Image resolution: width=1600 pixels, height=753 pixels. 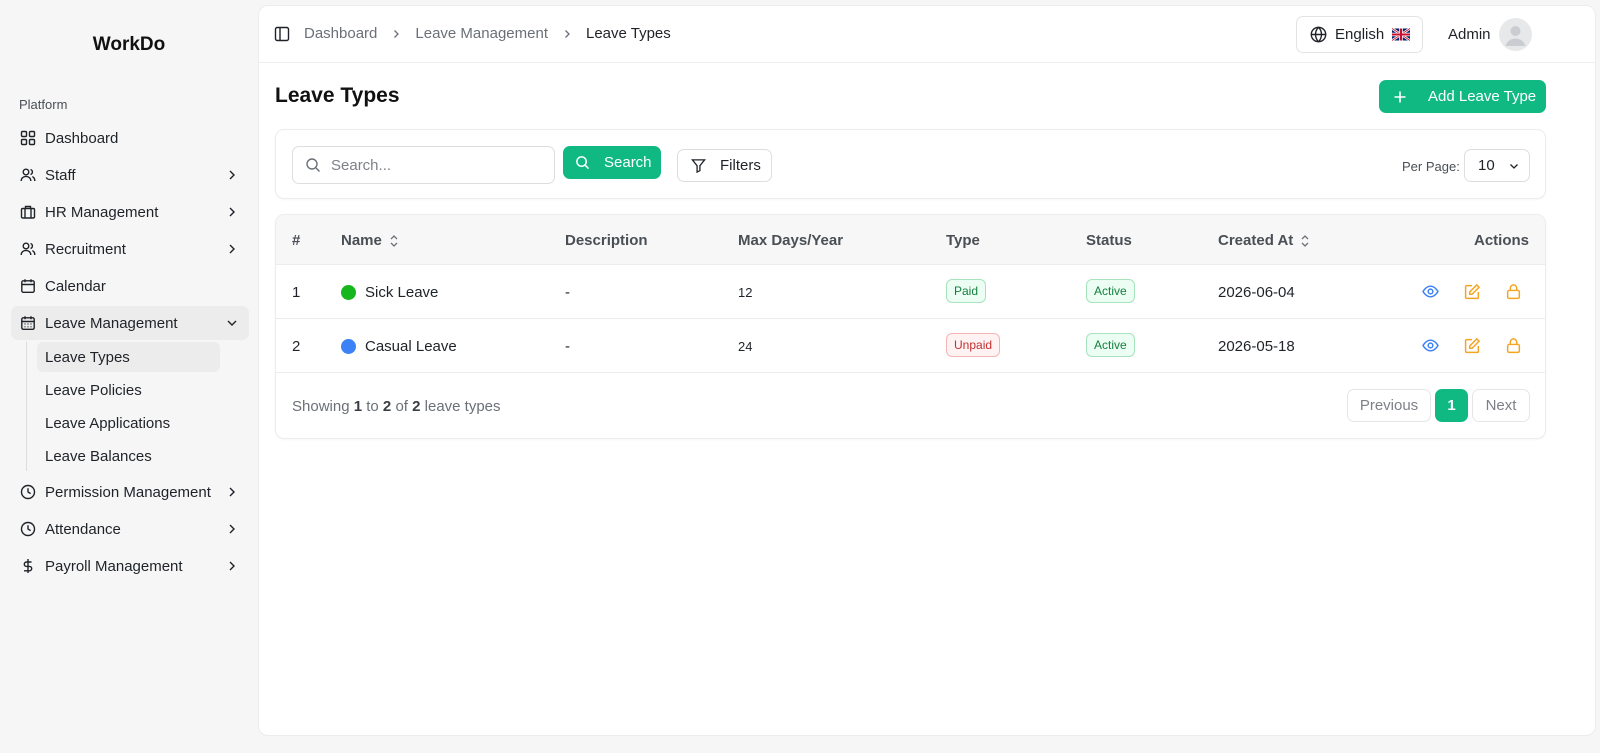 What do you see at coordinates (130, 175) in the screenshot?
I see `sidebar-item-staff: Staff` at bounding box center [130, 175].